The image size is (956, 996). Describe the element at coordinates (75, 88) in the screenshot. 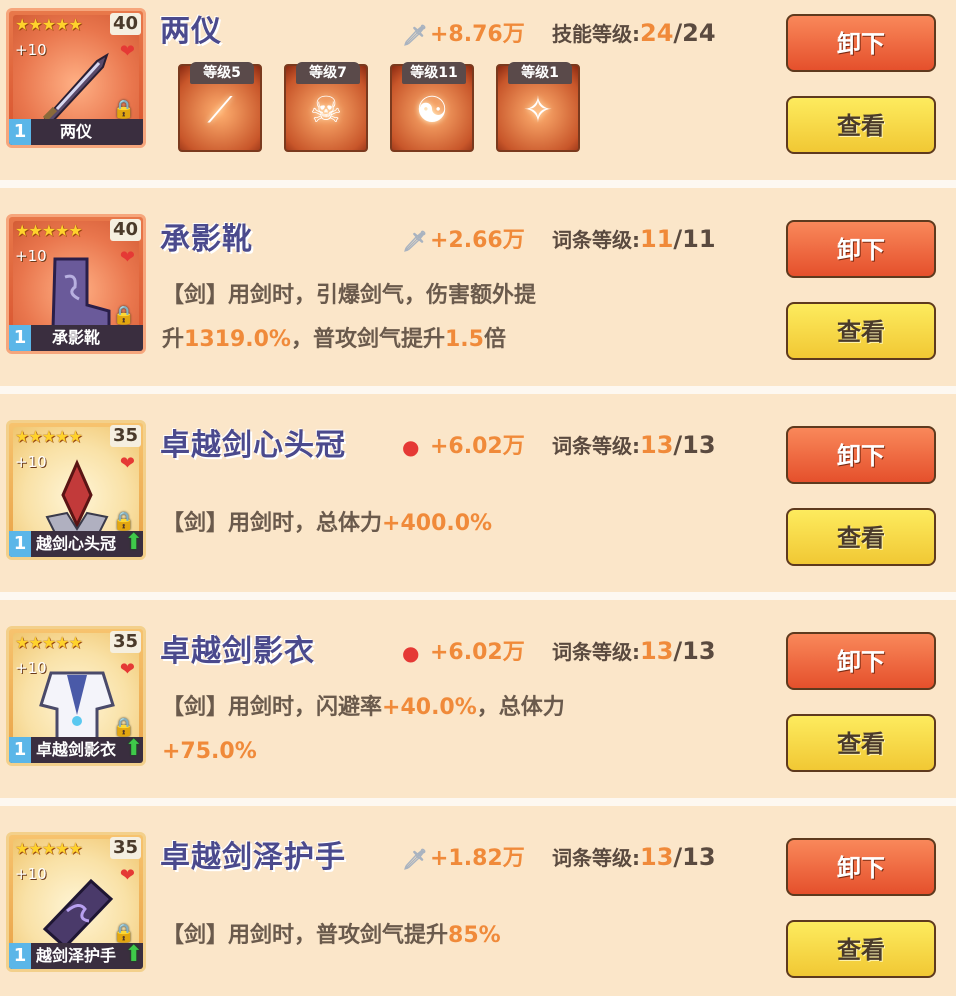

I see `sword-icon` at that location.